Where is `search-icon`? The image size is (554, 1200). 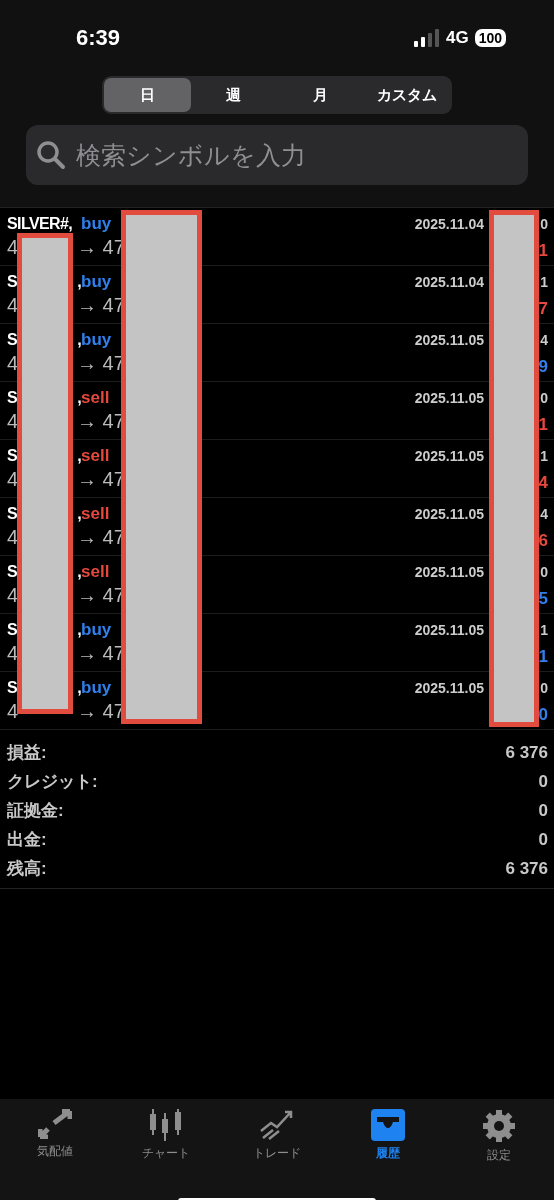
search-icon is located at coordinates (51, 155).